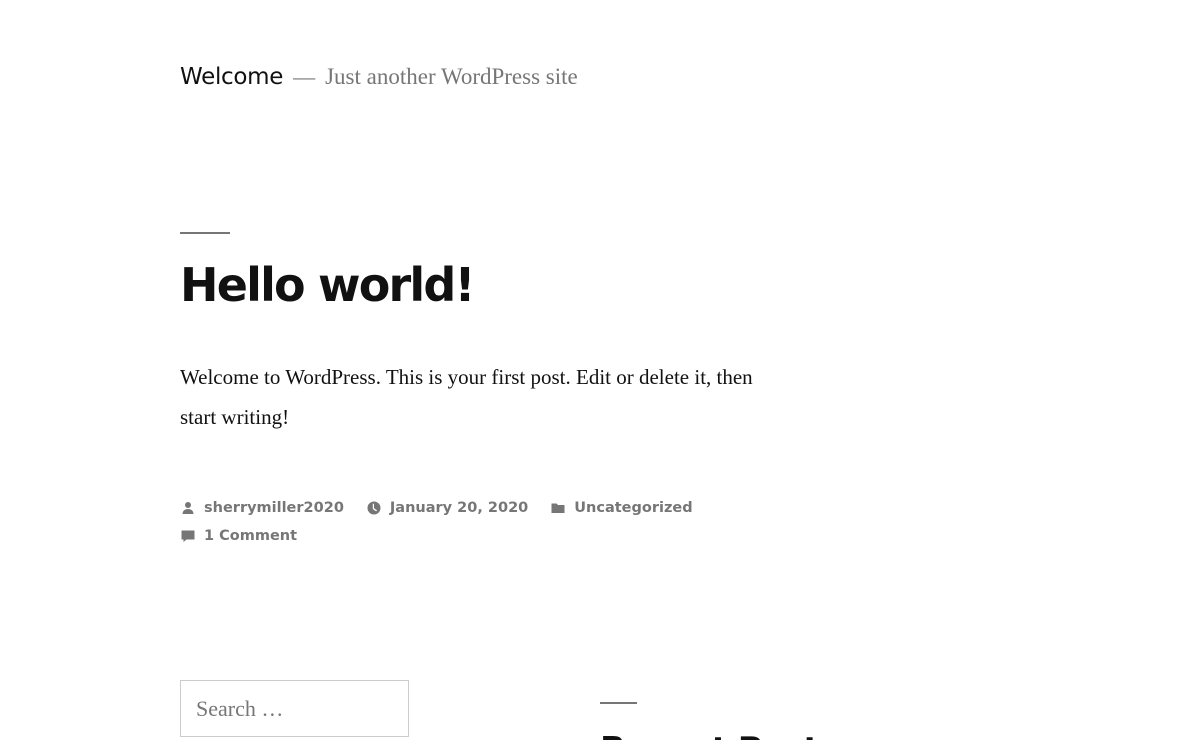  I want to click on post-comments: 1 Comment, so click(238, 536).